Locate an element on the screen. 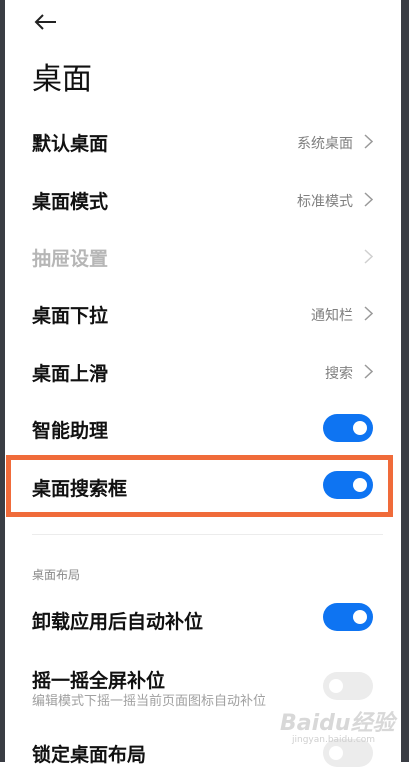 The image size is (409, 780). auto-fill-toggle is located at coordinates (348, 617).